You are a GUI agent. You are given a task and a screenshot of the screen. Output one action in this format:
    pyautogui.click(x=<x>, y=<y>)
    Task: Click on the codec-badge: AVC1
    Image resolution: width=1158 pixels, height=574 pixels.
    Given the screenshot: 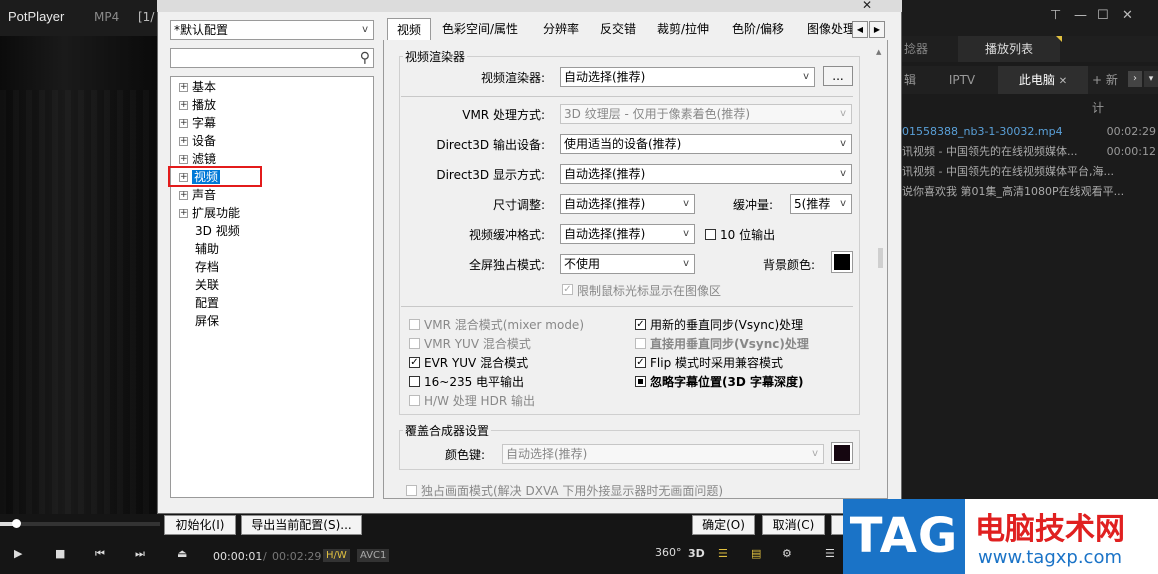 What is the action you would take?
    pyautogui.click(x=373, y=555)
    